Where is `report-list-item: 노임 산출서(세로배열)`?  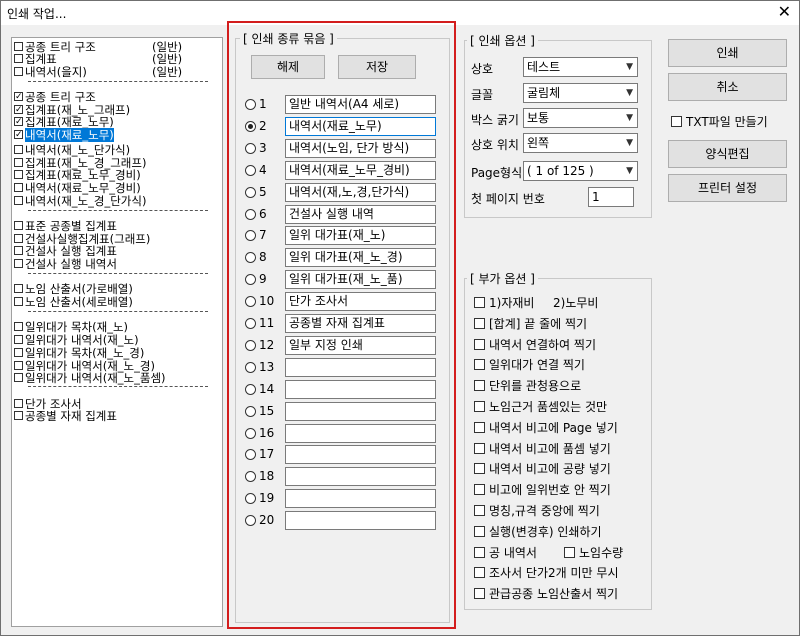 report-list-item: 노임 산출서(세로배열) is located at coordinates (73, 302).